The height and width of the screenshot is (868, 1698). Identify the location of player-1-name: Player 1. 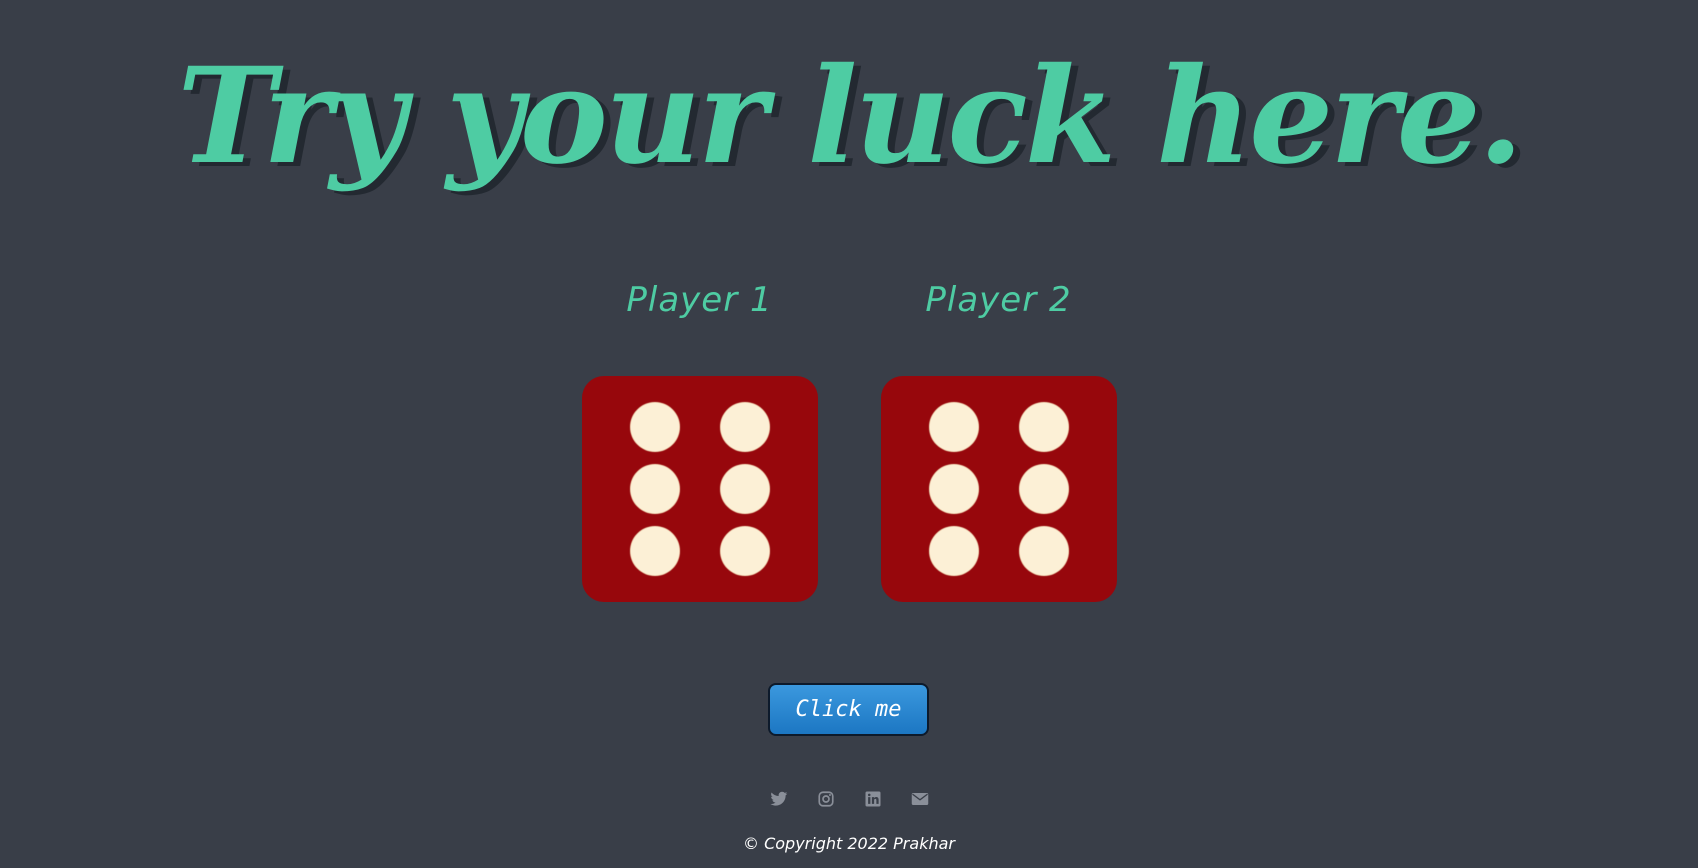
(699, 300).